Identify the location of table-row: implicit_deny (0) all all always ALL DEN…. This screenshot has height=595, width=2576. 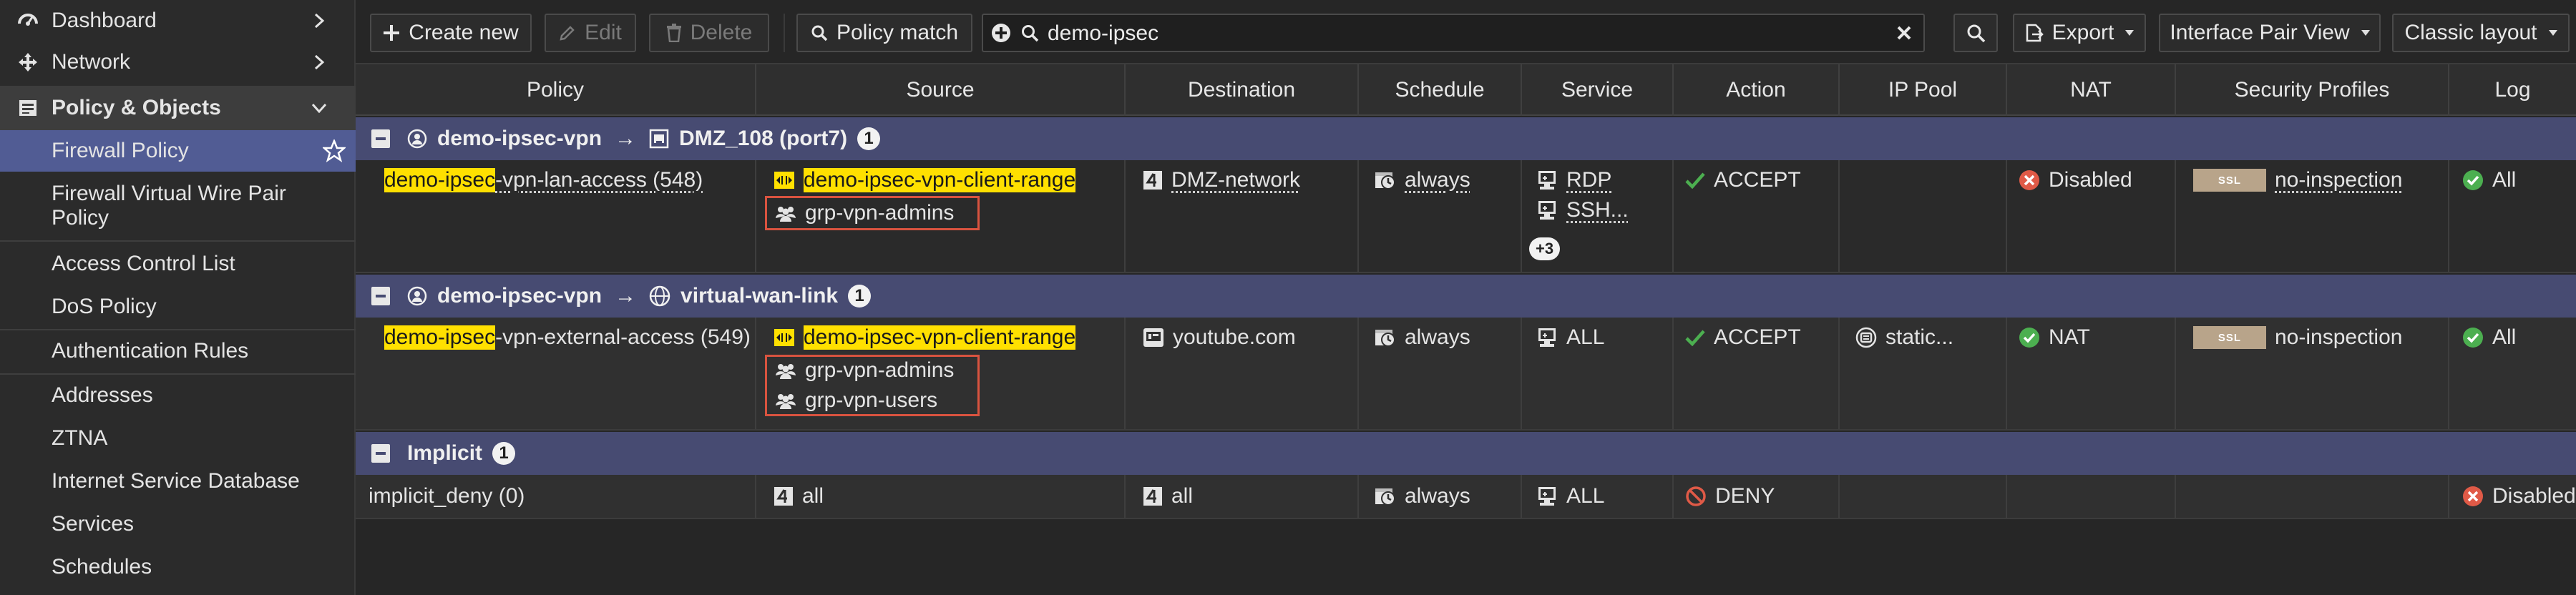
(1466, 497).